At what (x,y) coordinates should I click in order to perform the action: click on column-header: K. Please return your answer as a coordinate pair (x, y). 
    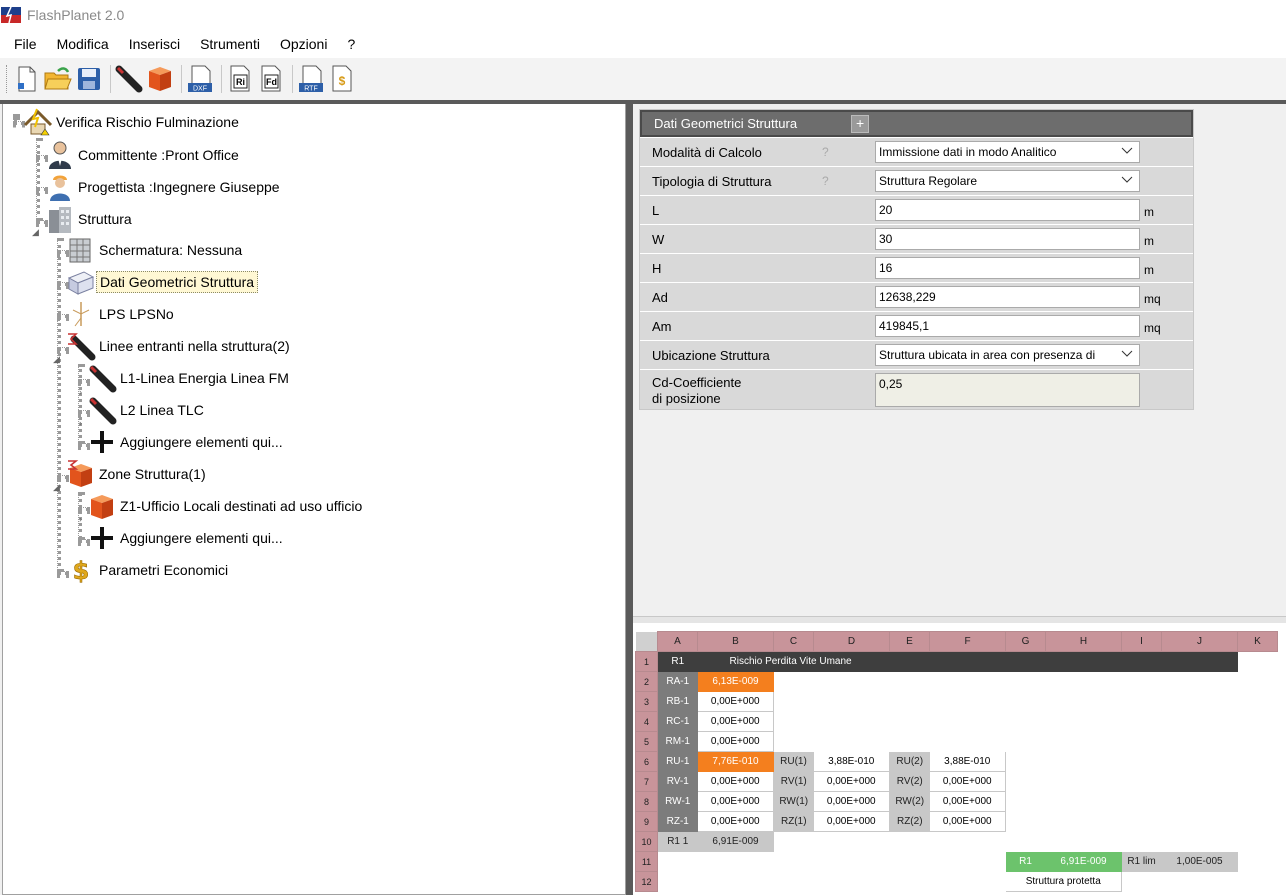
    Looking at the image, I should click on (1257, 641).